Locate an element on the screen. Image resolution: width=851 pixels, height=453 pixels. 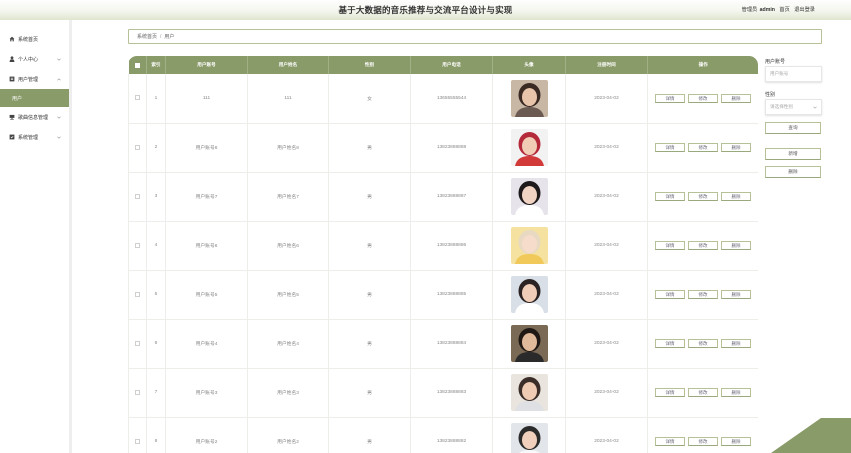
sidebar-item-label: 系统首页 is located at coordinates (28, 39).